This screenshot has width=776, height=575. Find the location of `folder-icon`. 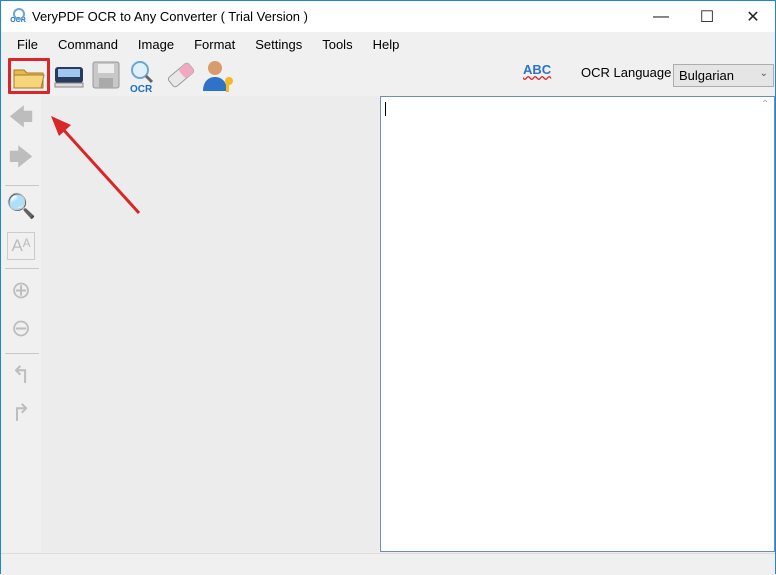

folder-icon is located at coordinates (29, 79).